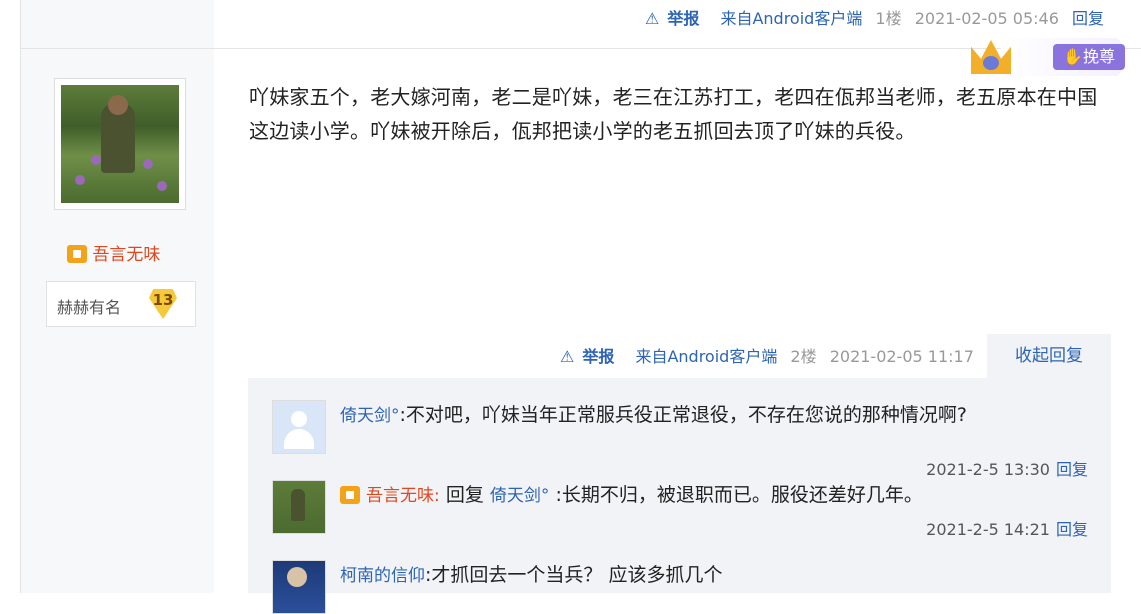  I want to click on reply-user-link: 柯南的信仰, so click(382, 576).